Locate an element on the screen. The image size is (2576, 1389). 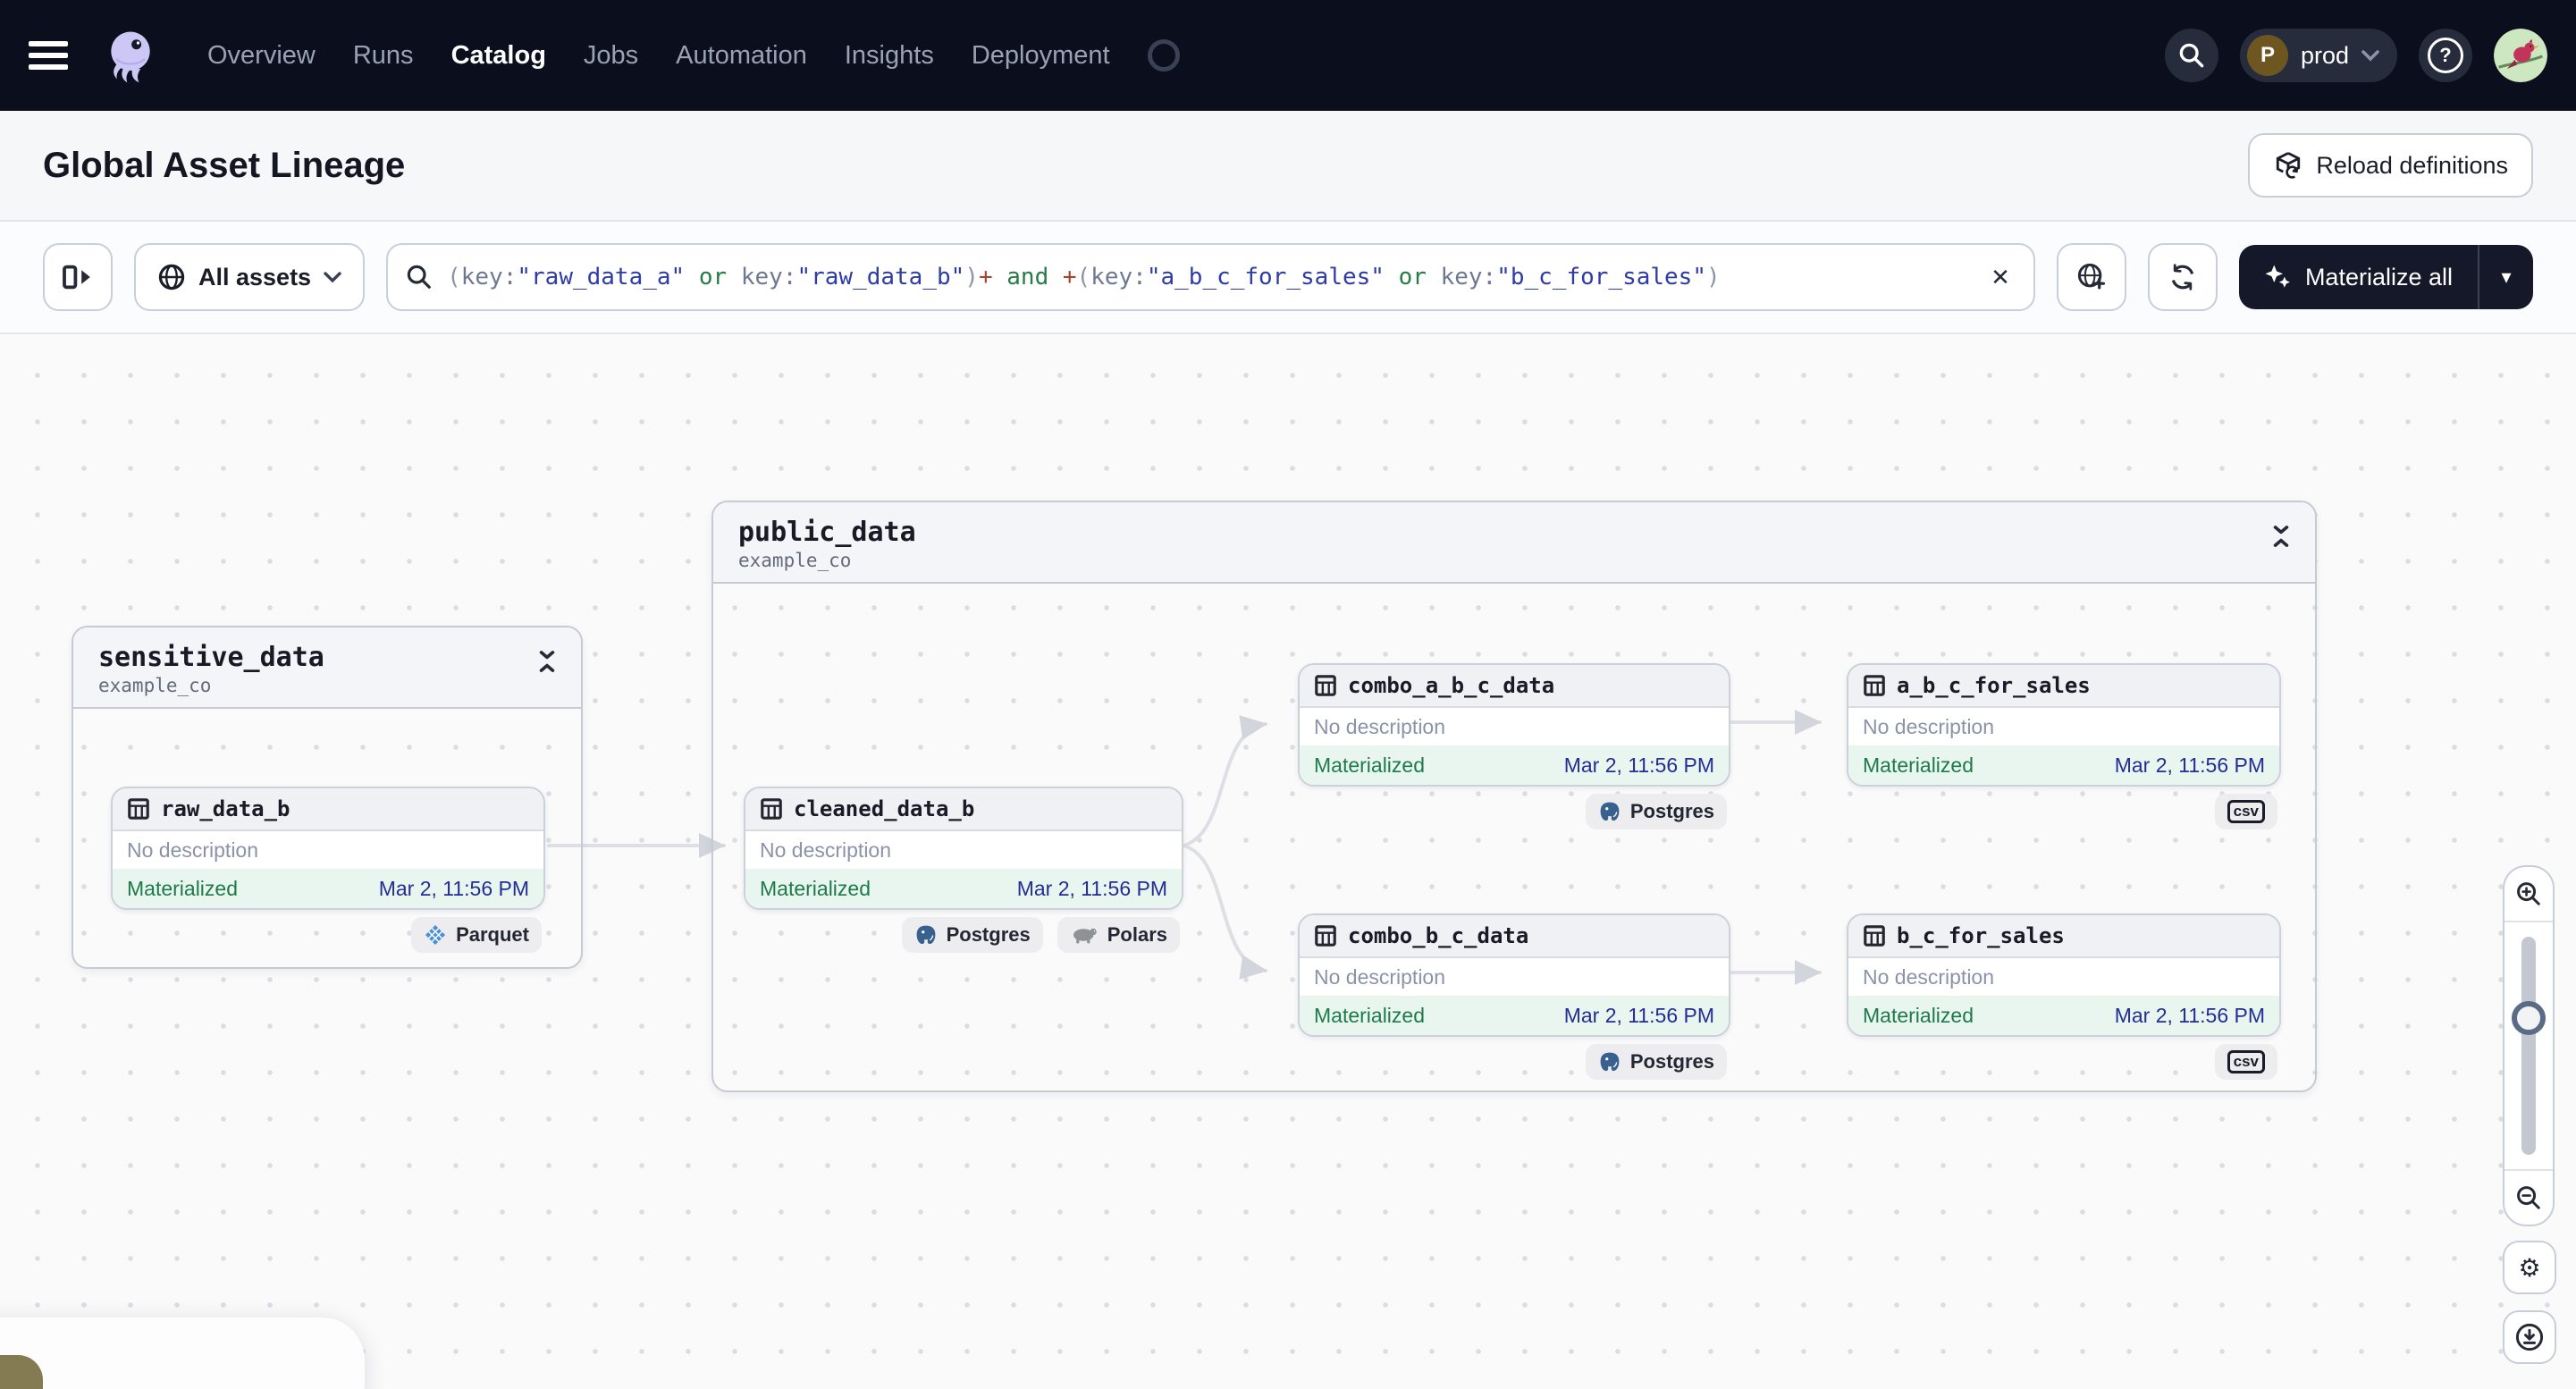
asset-name: combo_a_b_c_data is located at coordinates (1452, 685).